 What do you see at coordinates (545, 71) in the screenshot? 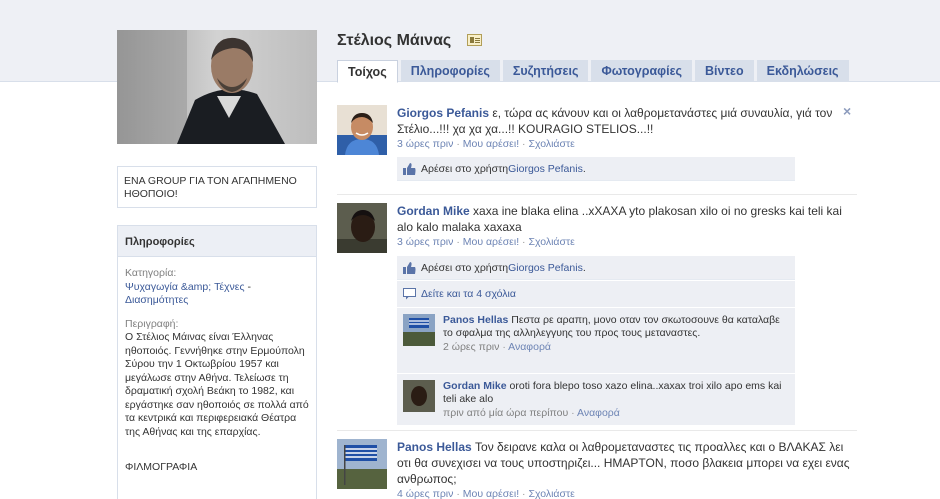
I see `tab-discussions: Συζητήσεις` at bounding box center [545, 71].